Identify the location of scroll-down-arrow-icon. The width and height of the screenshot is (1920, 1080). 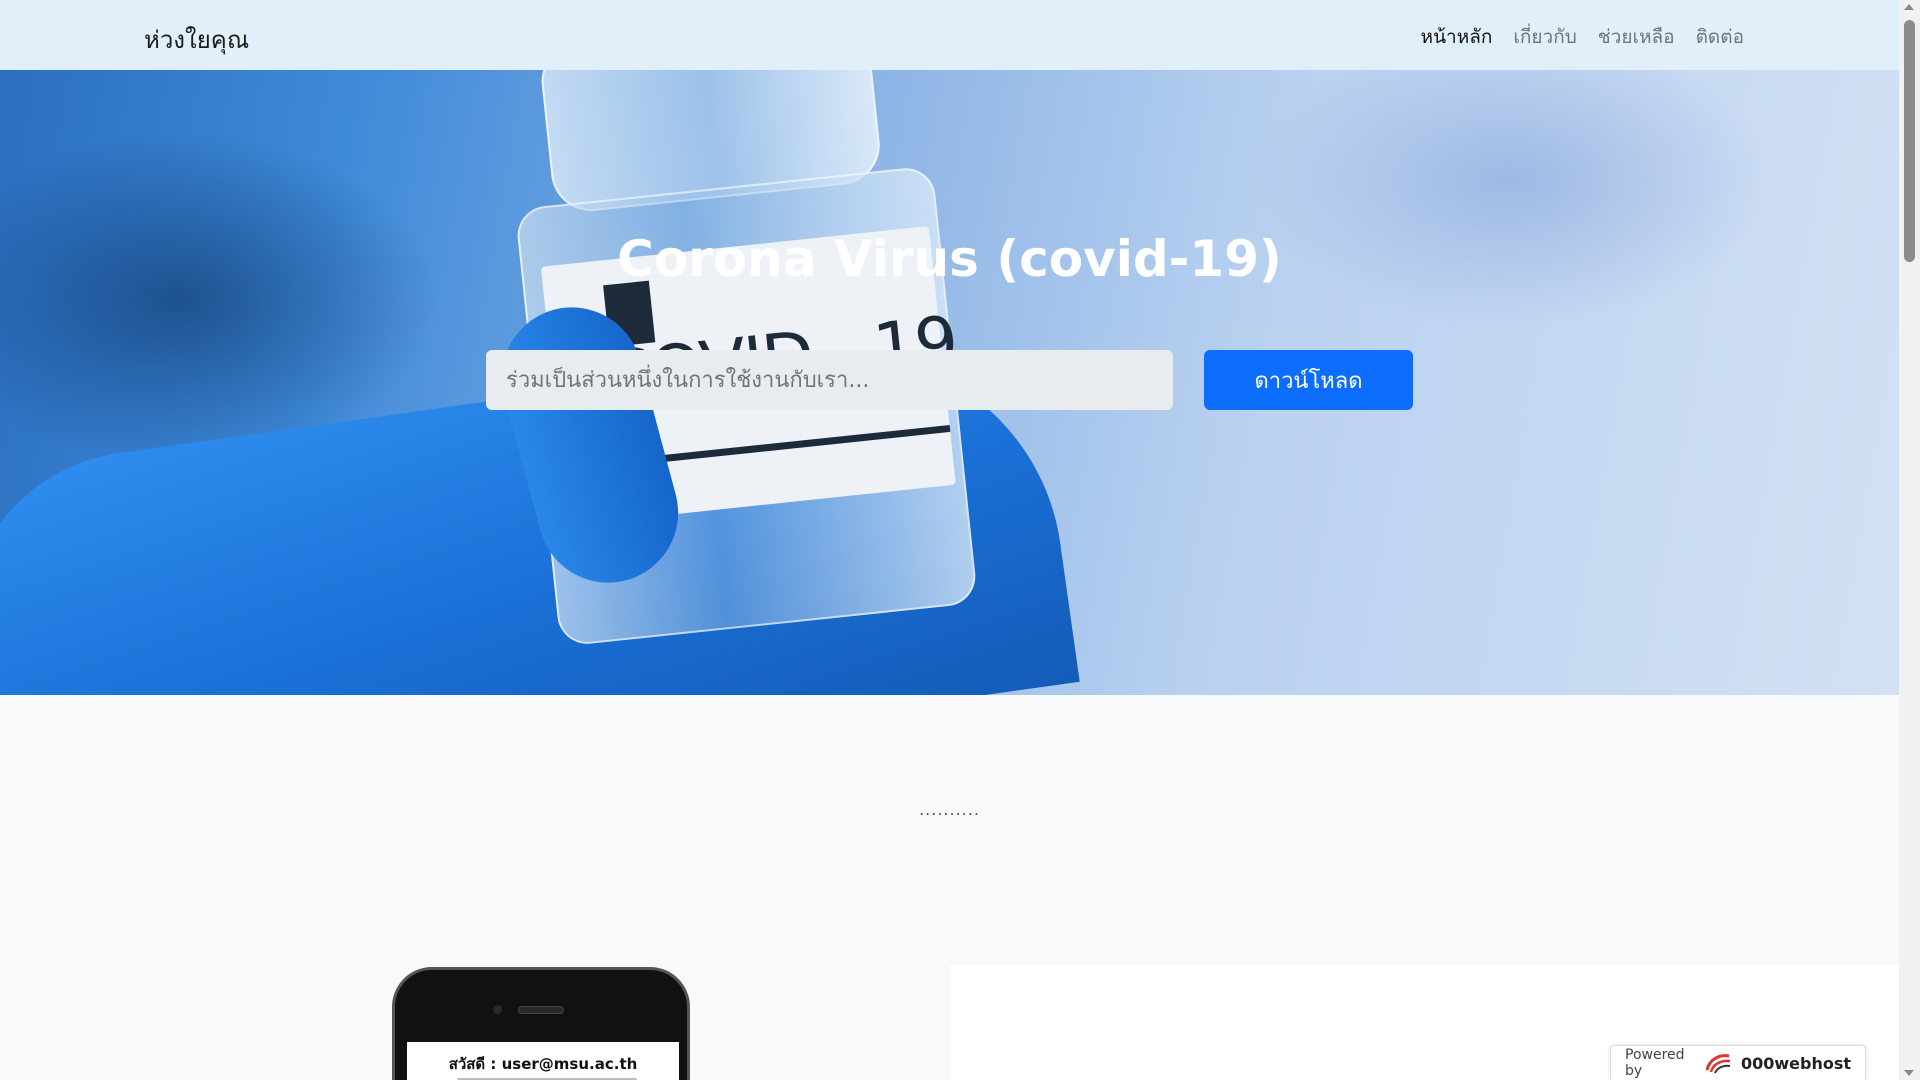
(1909, 1073).